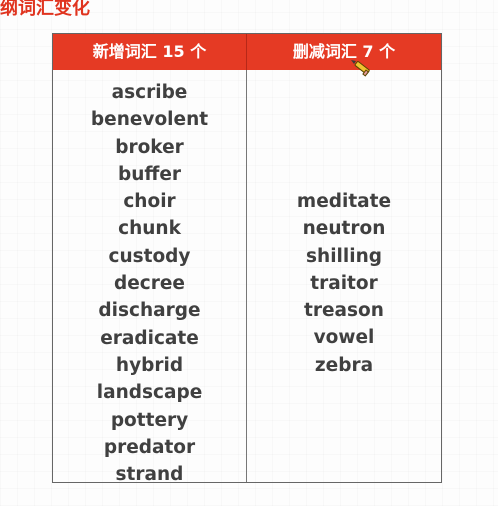  I want to click on removed-word: meditate, so click(344, 201).